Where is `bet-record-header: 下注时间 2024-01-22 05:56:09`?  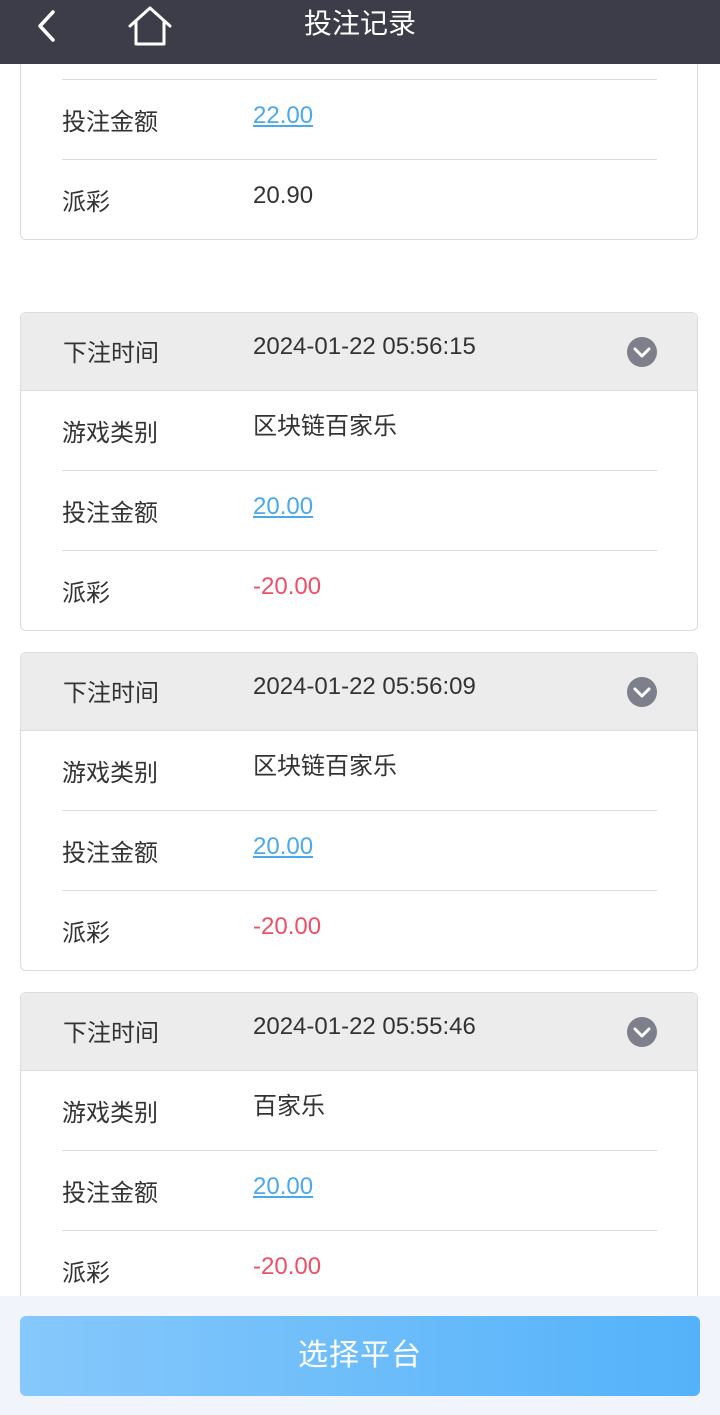
bet-record-header: 下注时间 2024-01-22 05:56:09 is located at coordinates (359, 692).